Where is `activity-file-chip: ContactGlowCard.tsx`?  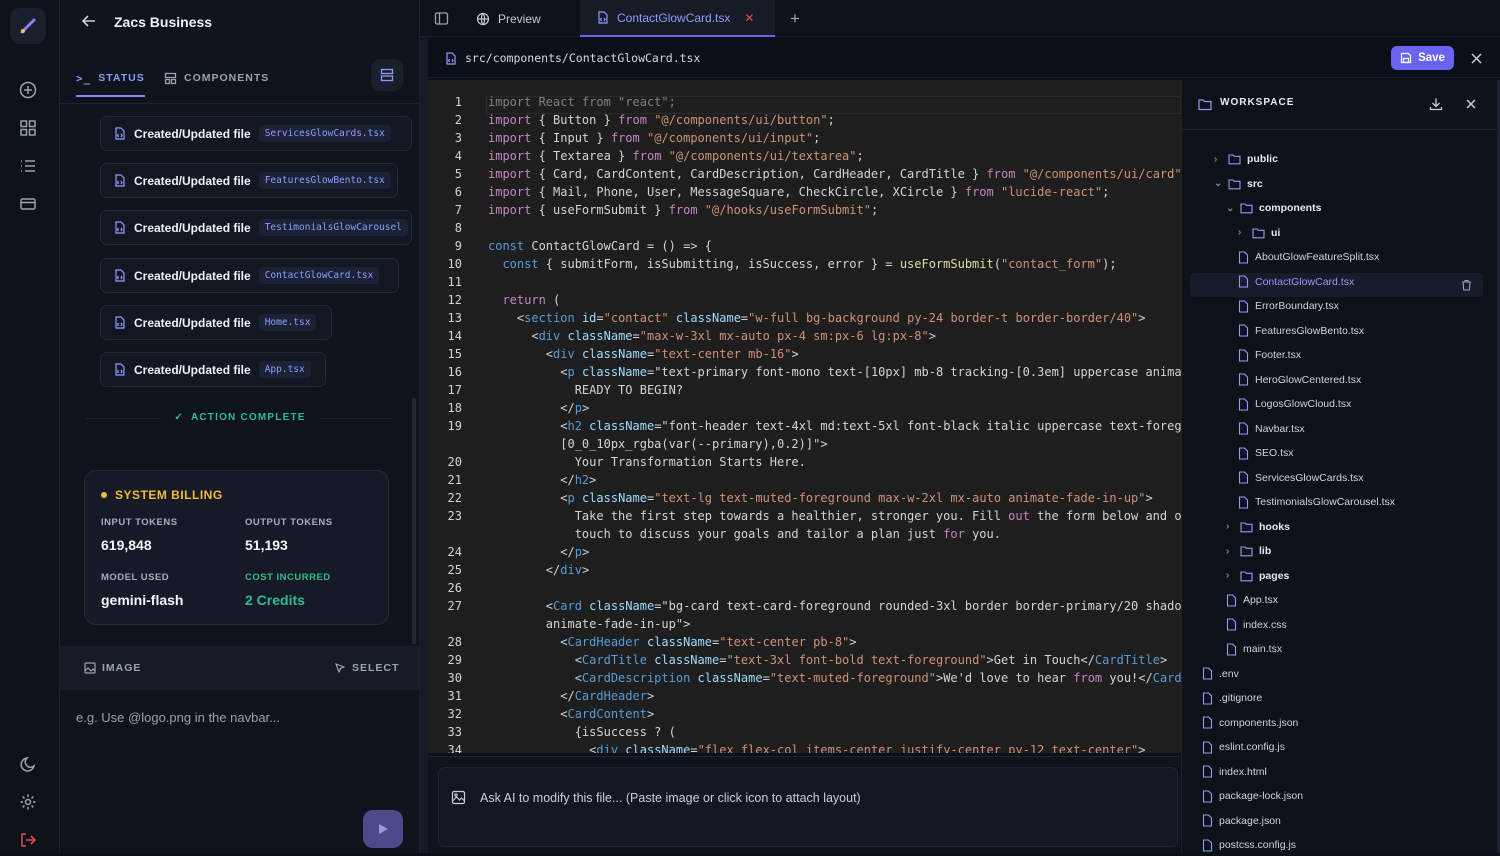 activity-file-chip: ContactGlowCard.tsx is located at coordinates (319, 275).